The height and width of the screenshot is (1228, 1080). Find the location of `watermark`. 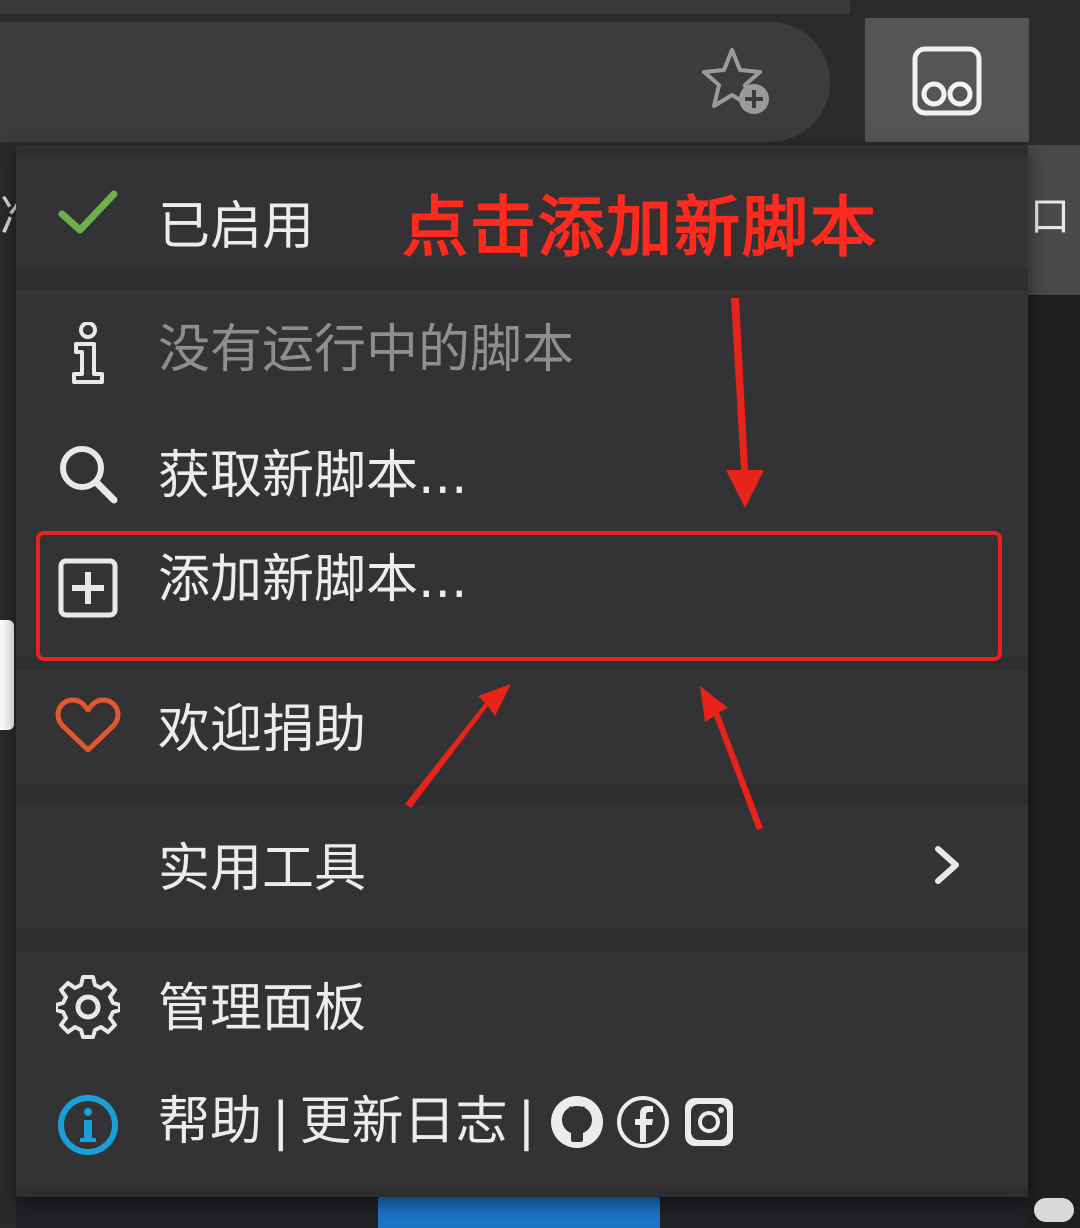

watermark is located at coordinates (1054, 1210).